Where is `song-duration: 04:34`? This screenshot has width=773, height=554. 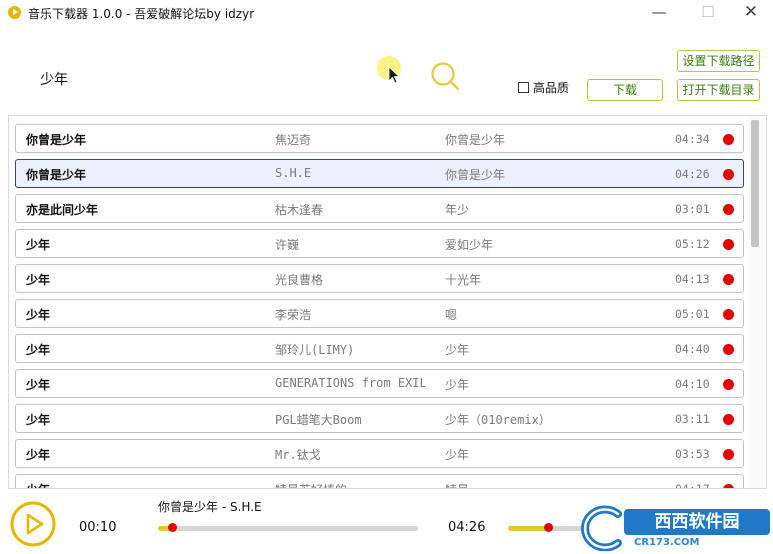 song-duration: 04:34 is located at coordinates (692, 139).